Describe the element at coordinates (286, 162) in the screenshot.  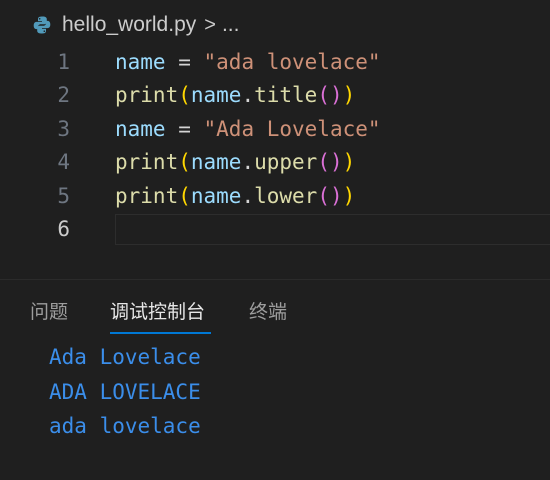
I see `code-token: upper` at that location.